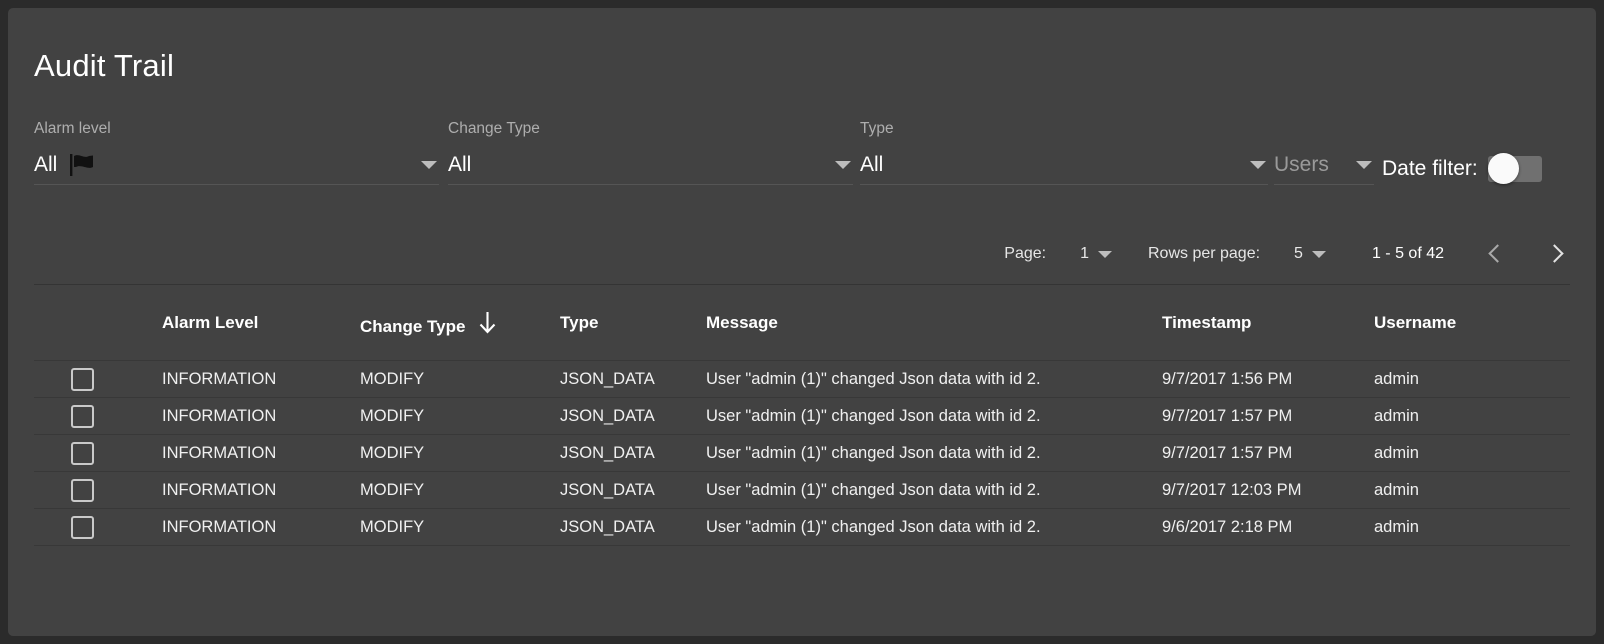  Describe the element at coordinates (579, 322) in the screenshot. I see `column-header-type-label: Type` at that location.